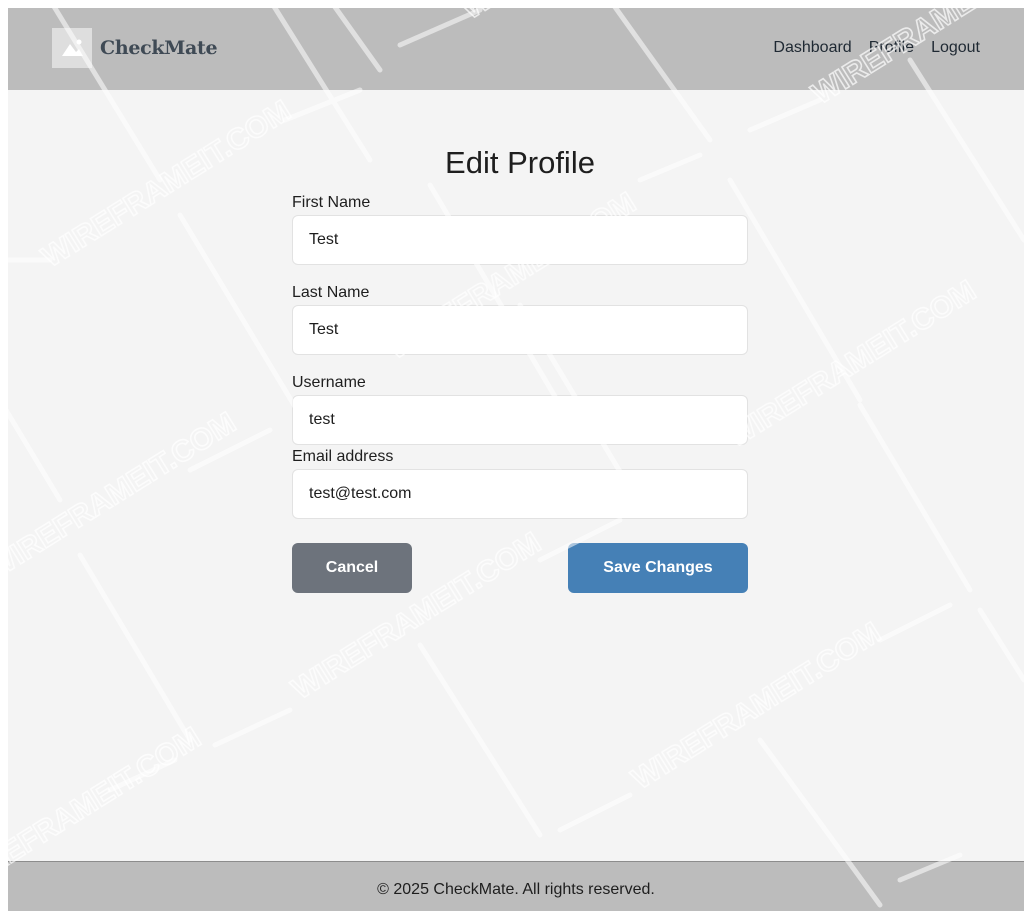 The width and height of the screenshot is (1024, 918). What do you see at coordinates (516, 49) in the screenshot?
I see `top-header: CheckMate Dashboard Profile Logout` at bounding box center [516, 49].